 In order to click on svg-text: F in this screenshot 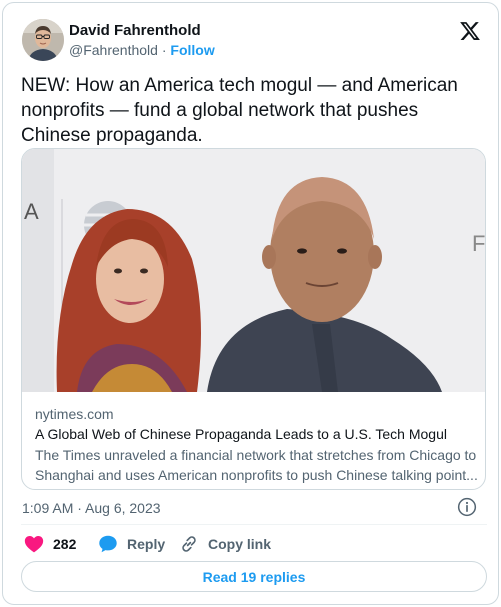, I will do `click(478, 243)`.